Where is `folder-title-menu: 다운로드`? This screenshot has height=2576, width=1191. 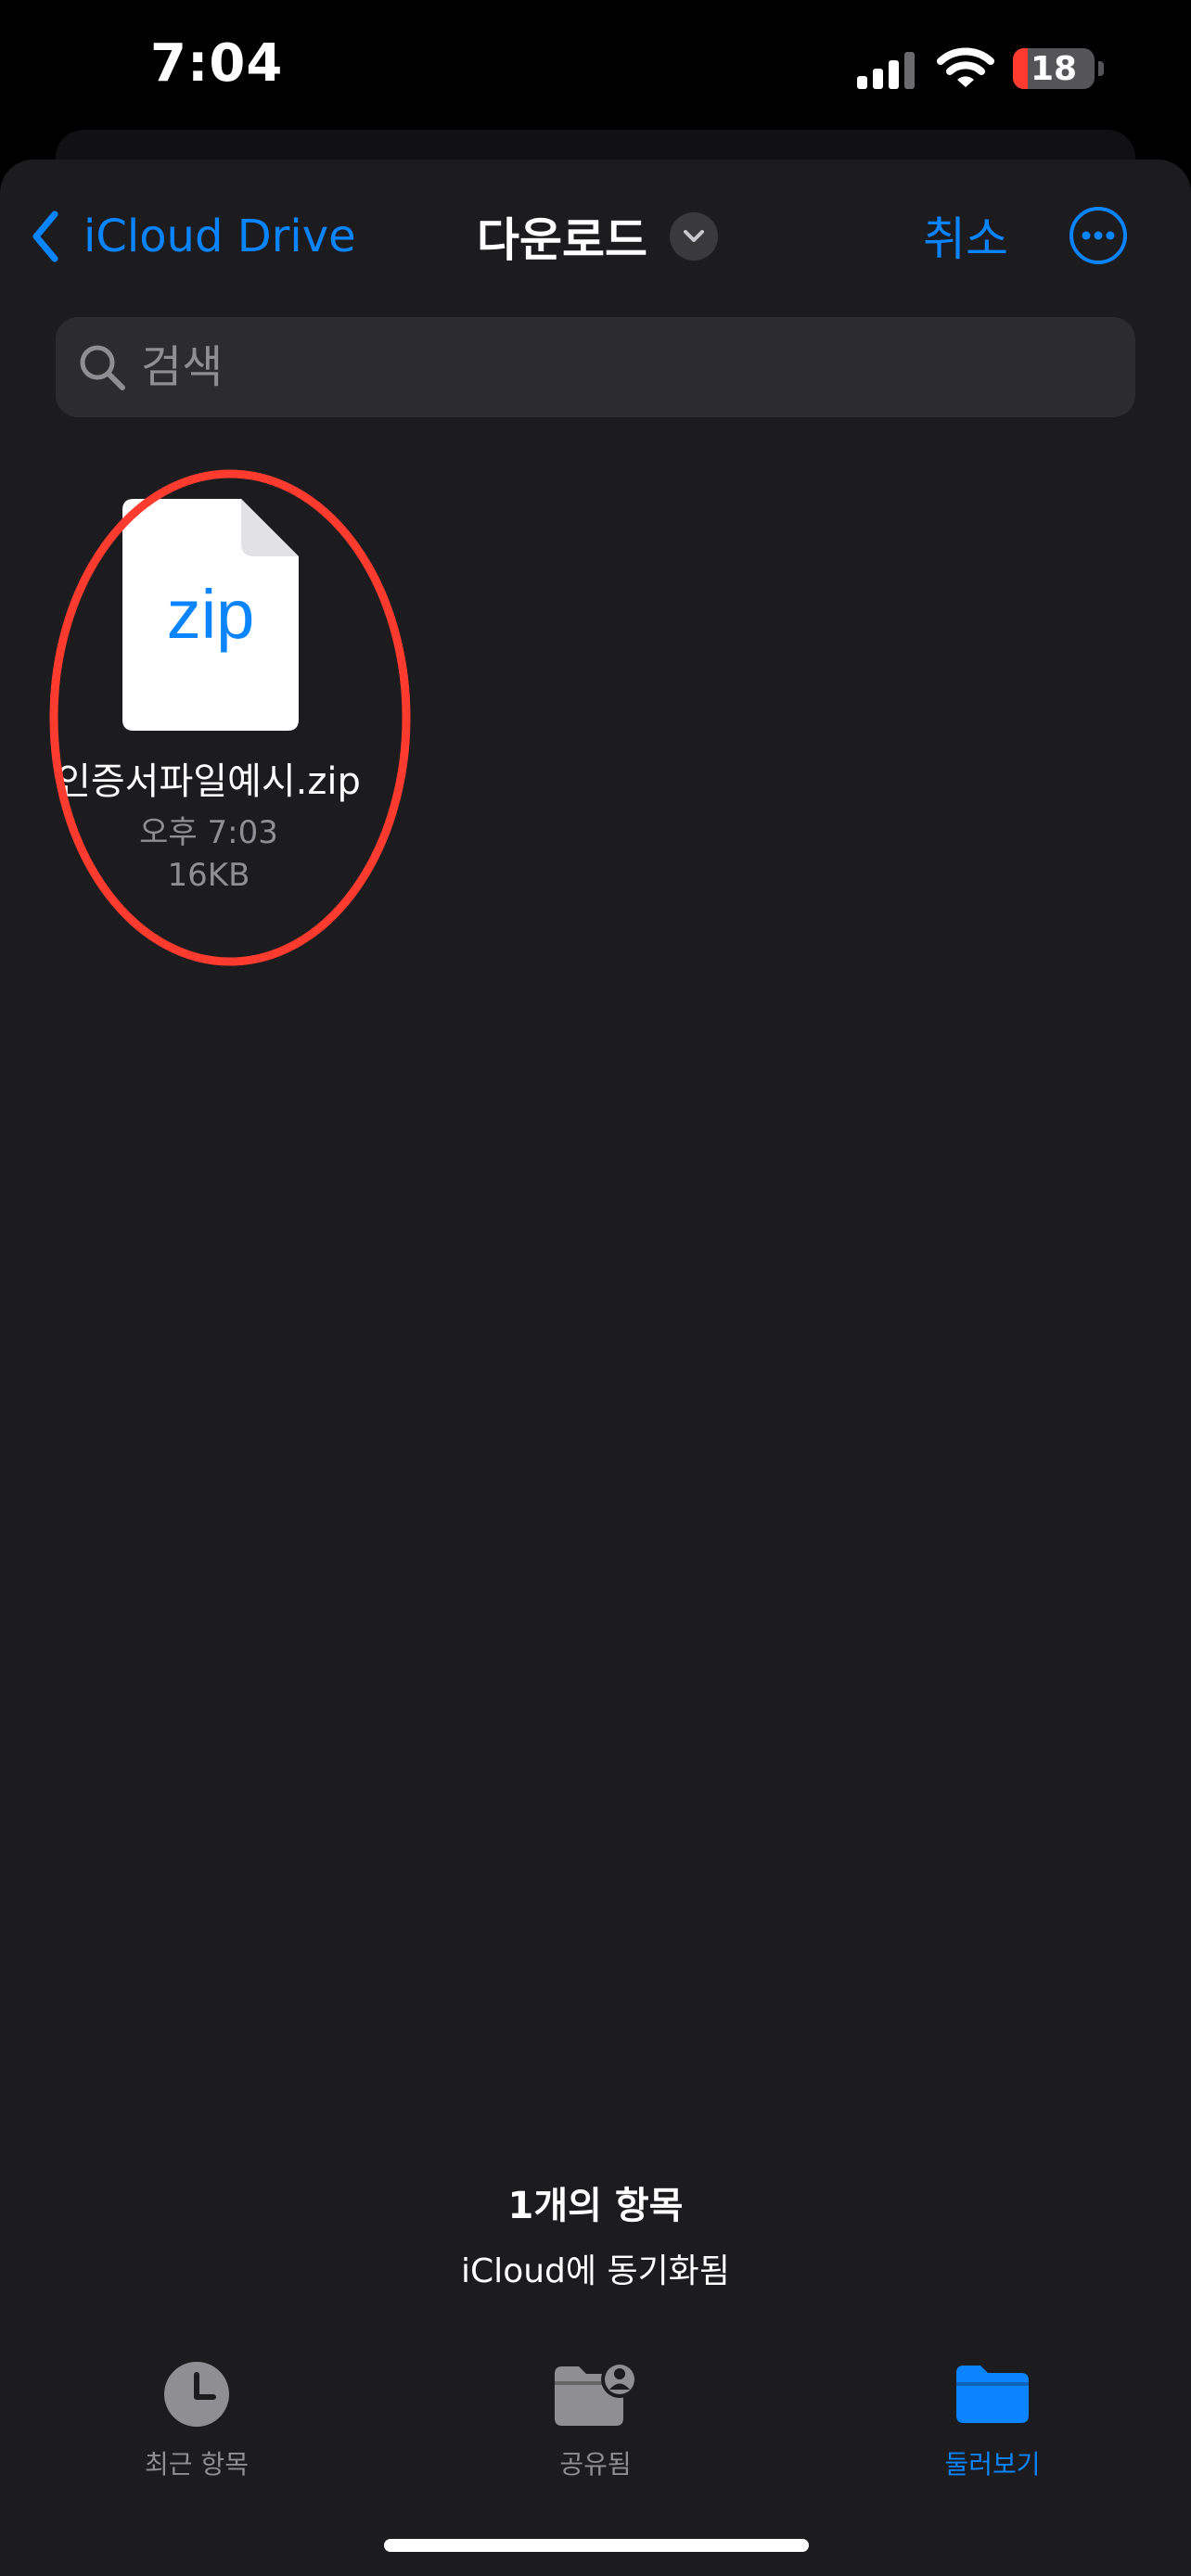
folder-title-menu: 다운로드 is located at coordinates (597, 237).